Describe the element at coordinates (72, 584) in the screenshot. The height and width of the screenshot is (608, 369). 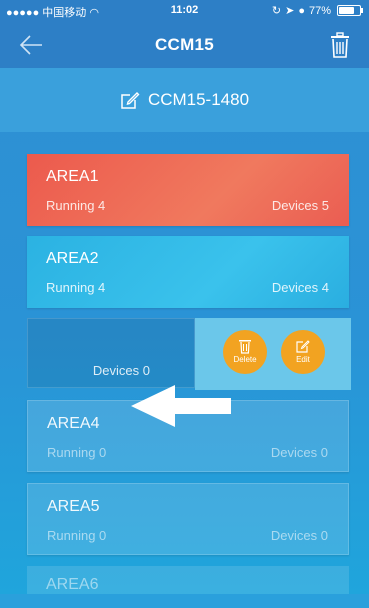
I see `area-name: AREA6` at that location.